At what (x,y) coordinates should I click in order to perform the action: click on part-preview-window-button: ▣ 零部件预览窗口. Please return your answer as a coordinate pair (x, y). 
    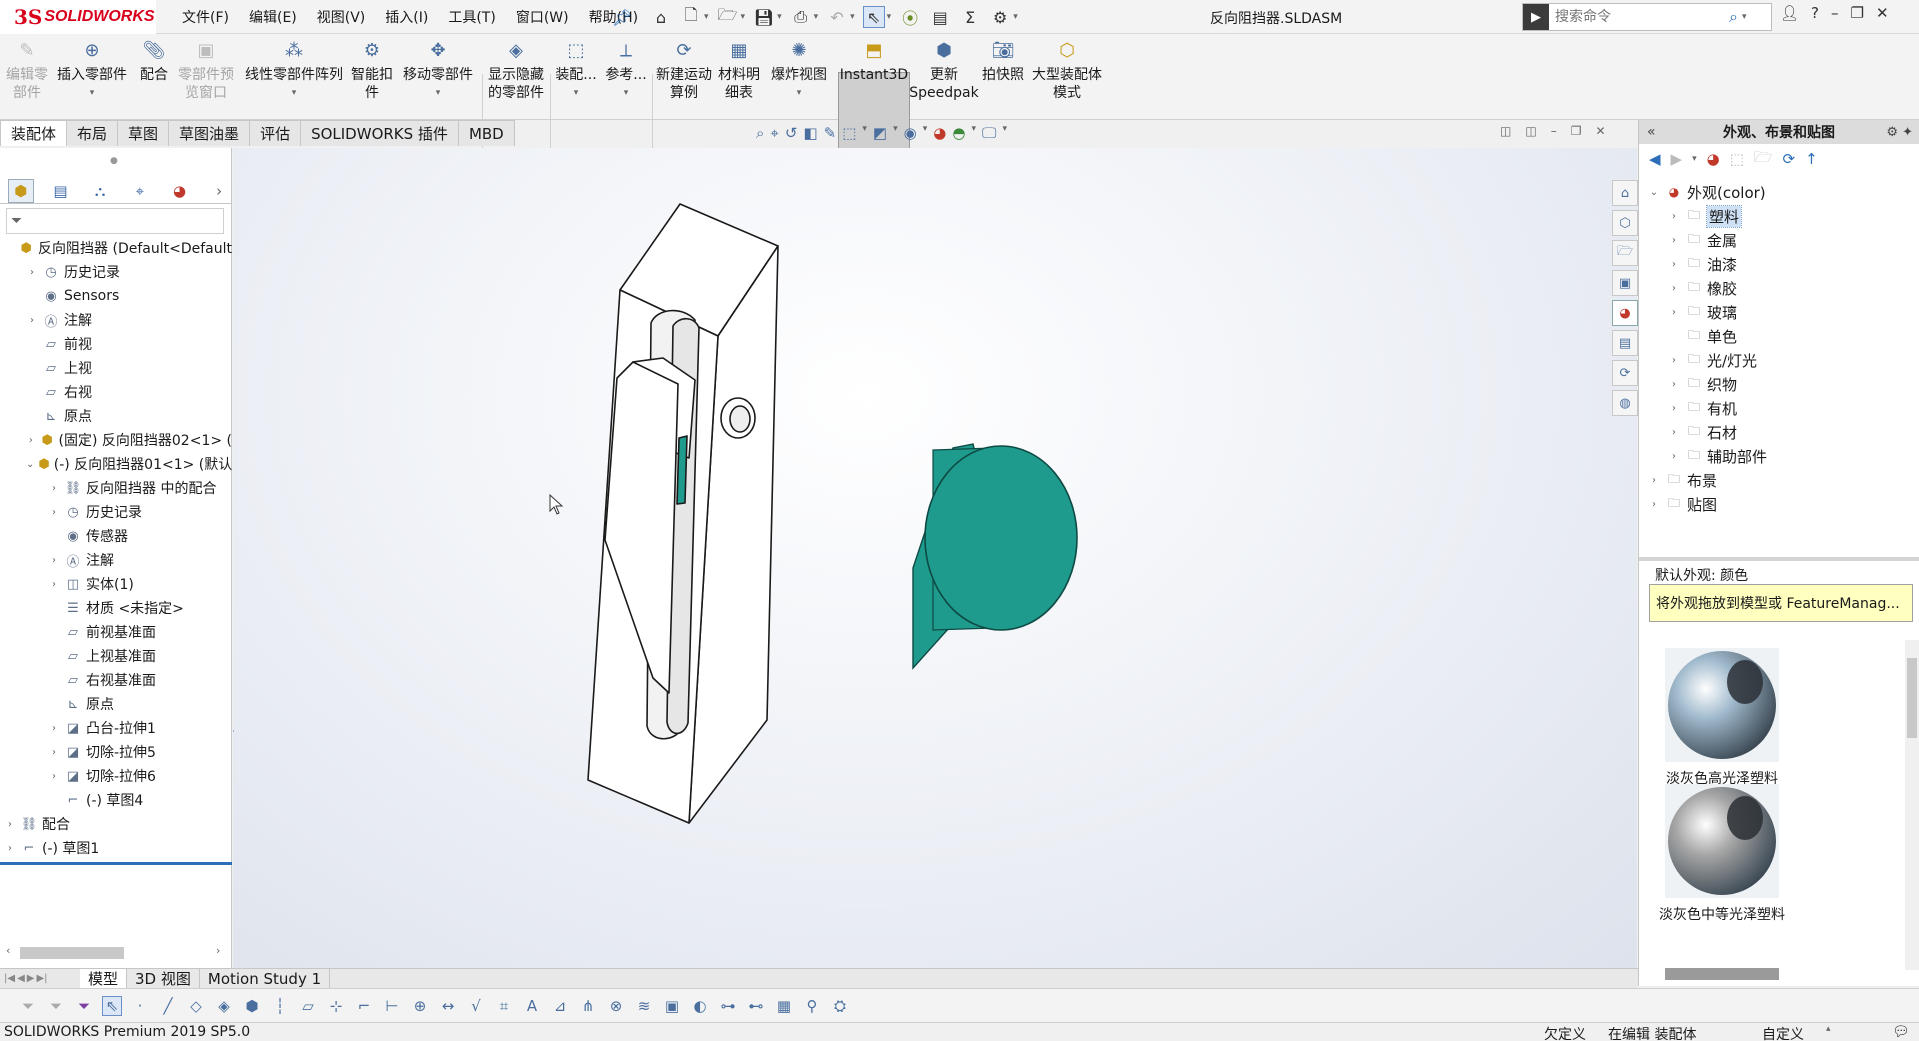
    Looking at the image, I should click on (206, 72).